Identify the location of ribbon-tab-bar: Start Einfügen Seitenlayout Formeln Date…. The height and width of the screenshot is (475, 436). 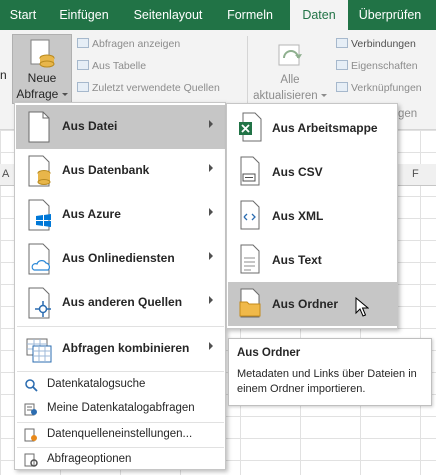
(218, 15).